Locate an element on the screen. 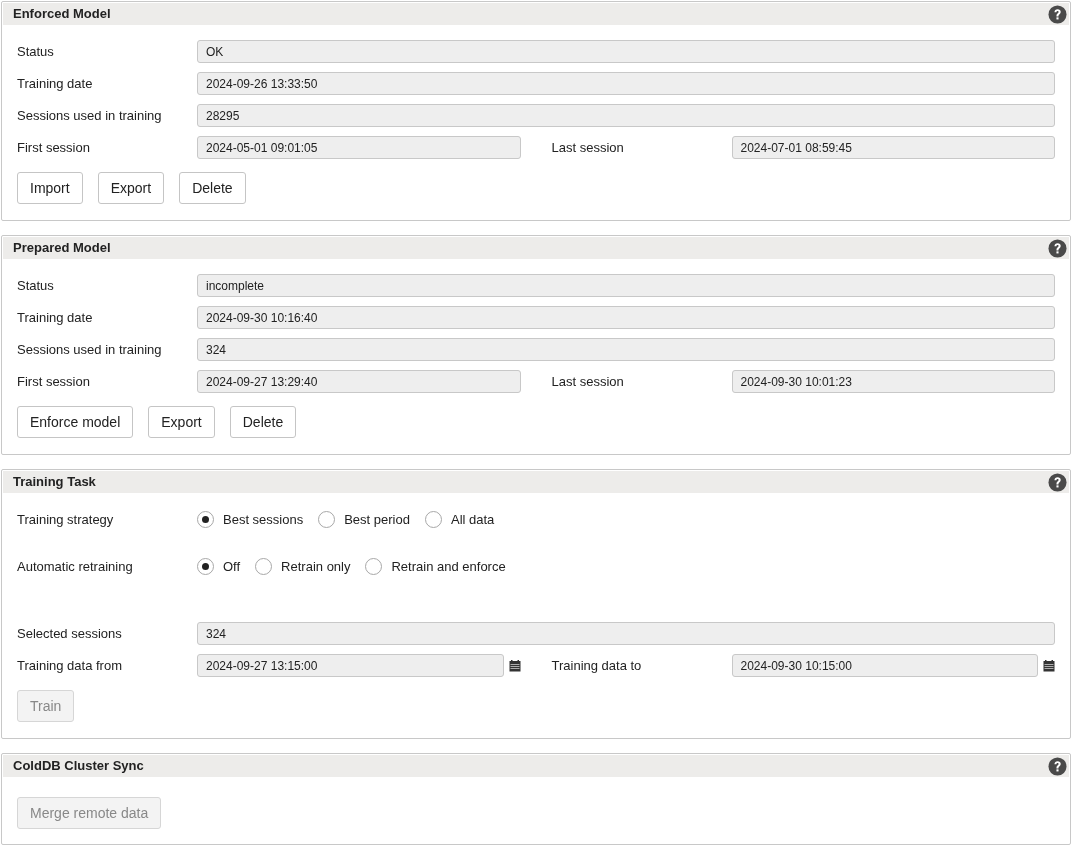  text-field: 2024-09-30 10:15:00 is located at coordinates (884, 665).